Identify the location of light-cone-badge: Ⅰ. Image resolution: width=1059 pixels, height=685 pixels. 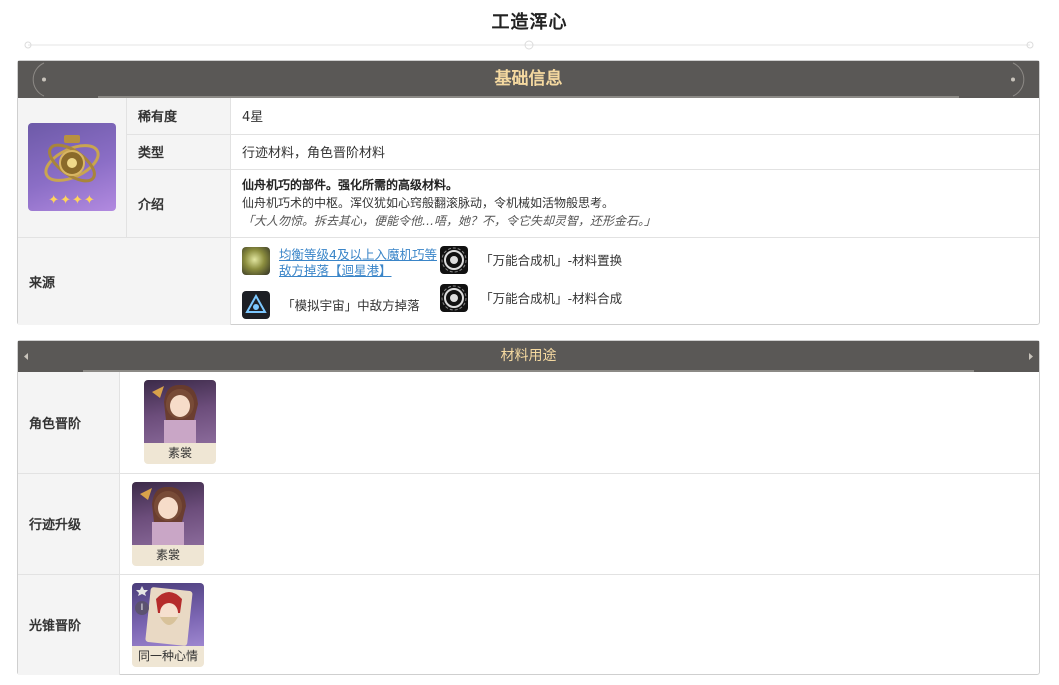
(142, 607).